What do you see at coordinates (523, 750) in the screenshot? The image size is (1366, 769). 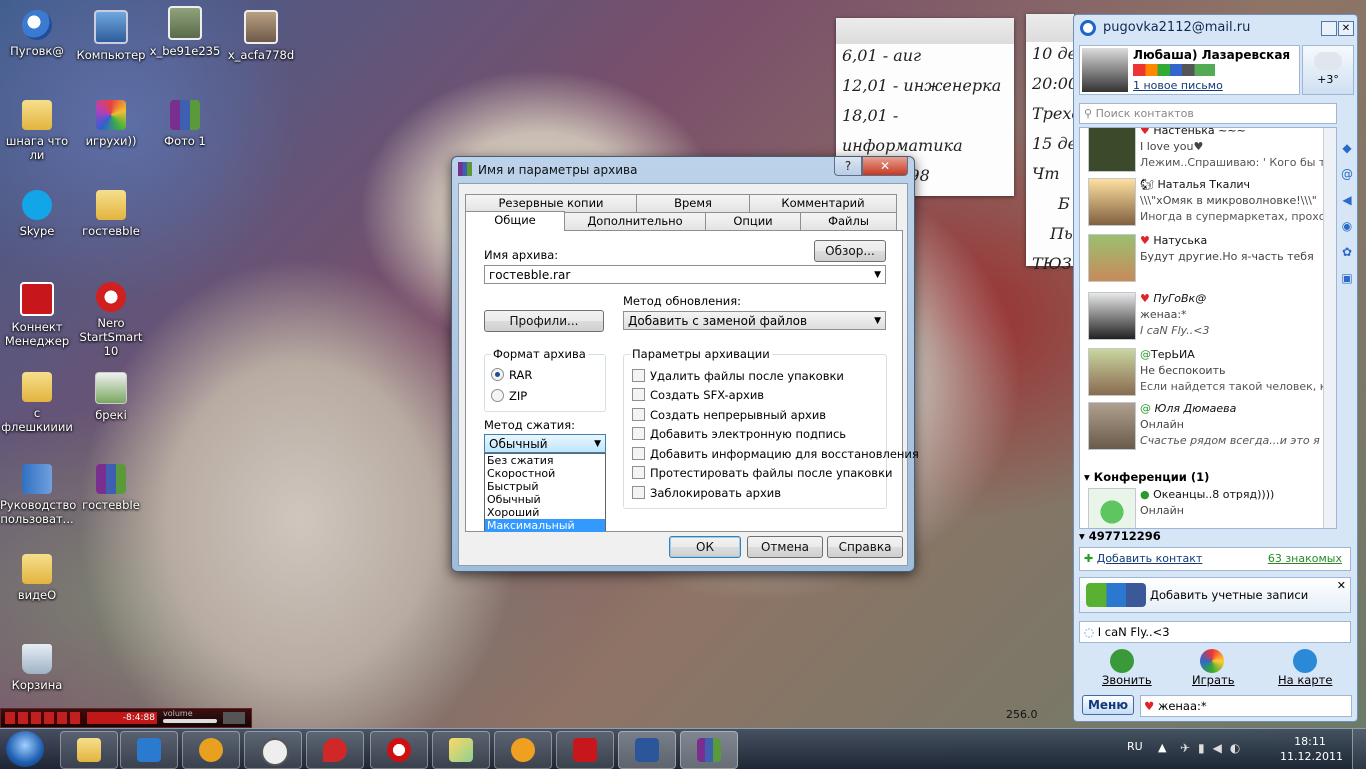 I see `taskbar-mail-agent` at bounding box center [523, 750].